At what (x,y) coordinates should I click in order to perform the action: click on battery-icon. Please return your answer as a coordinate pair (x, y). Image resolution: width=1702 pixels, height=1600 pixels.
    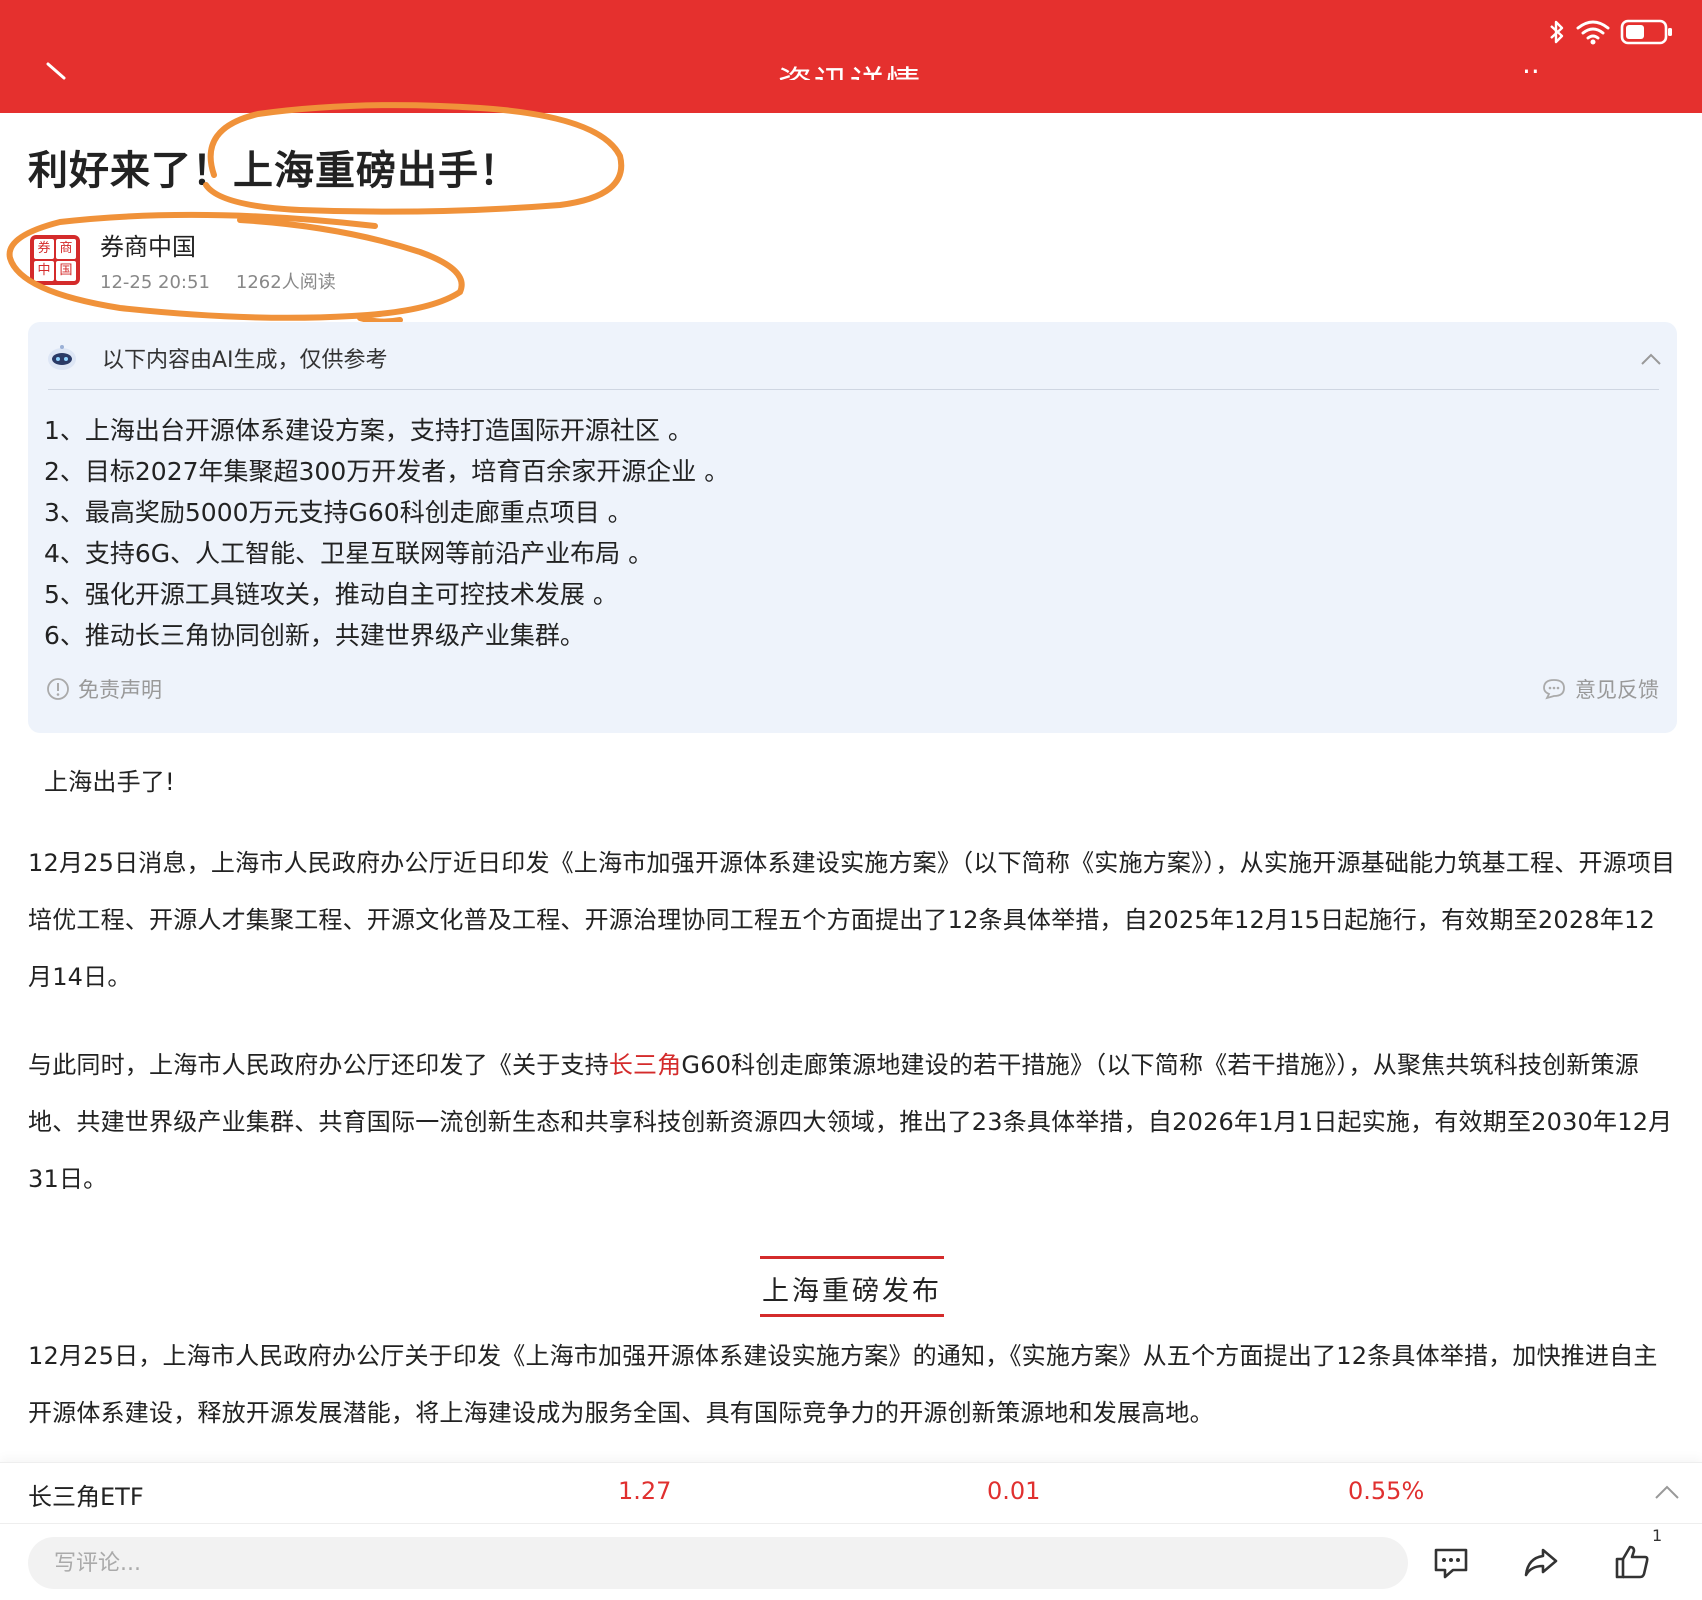
    Looking at the image, I should click on (1646, 32).